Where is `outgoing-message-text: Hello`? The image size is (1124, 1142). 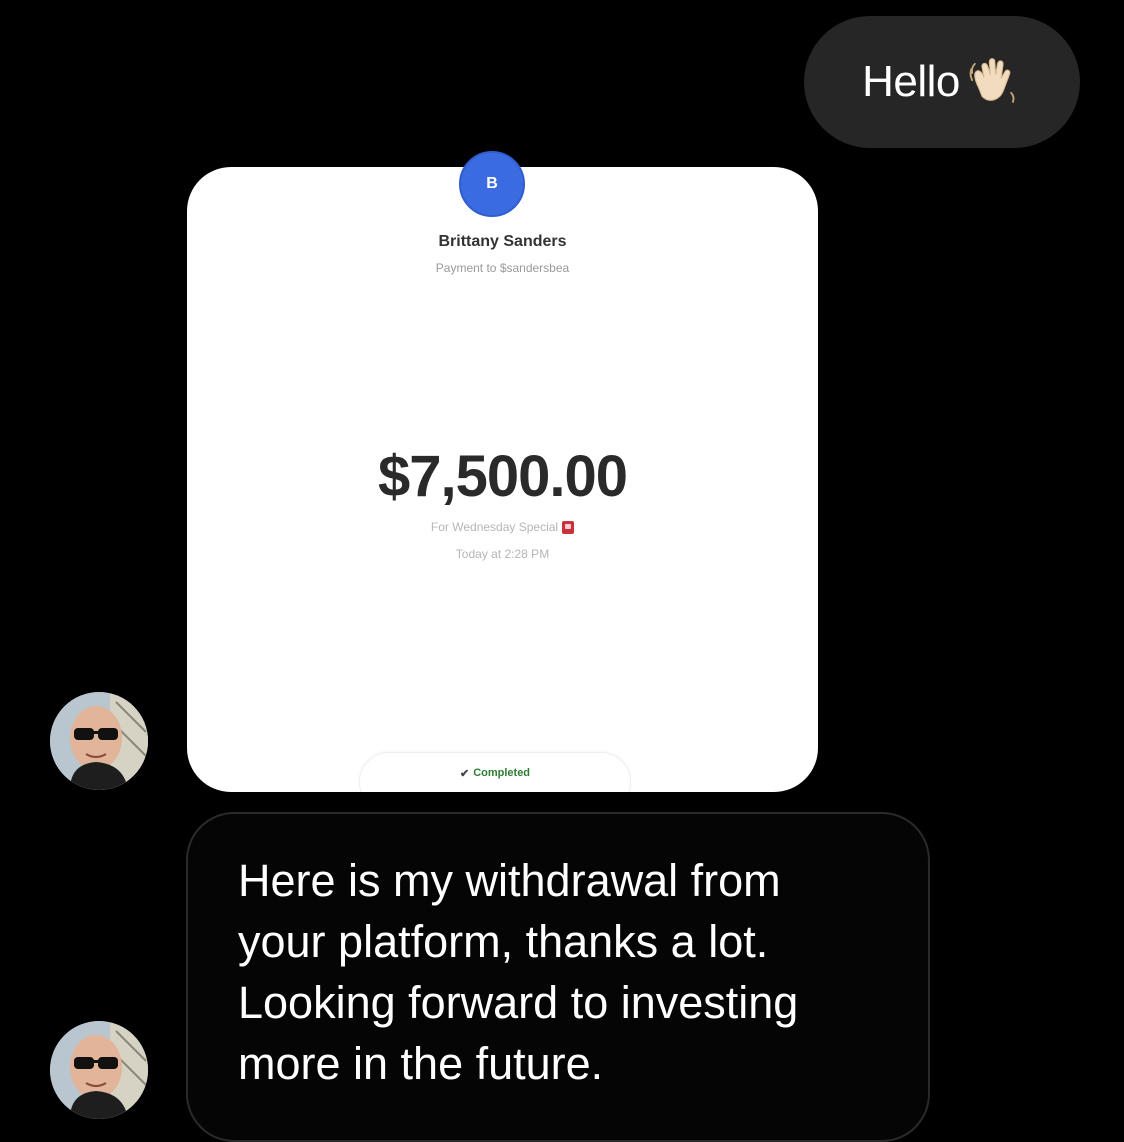
outgoing-message-text: Hello is located at coordinates (911, 81).